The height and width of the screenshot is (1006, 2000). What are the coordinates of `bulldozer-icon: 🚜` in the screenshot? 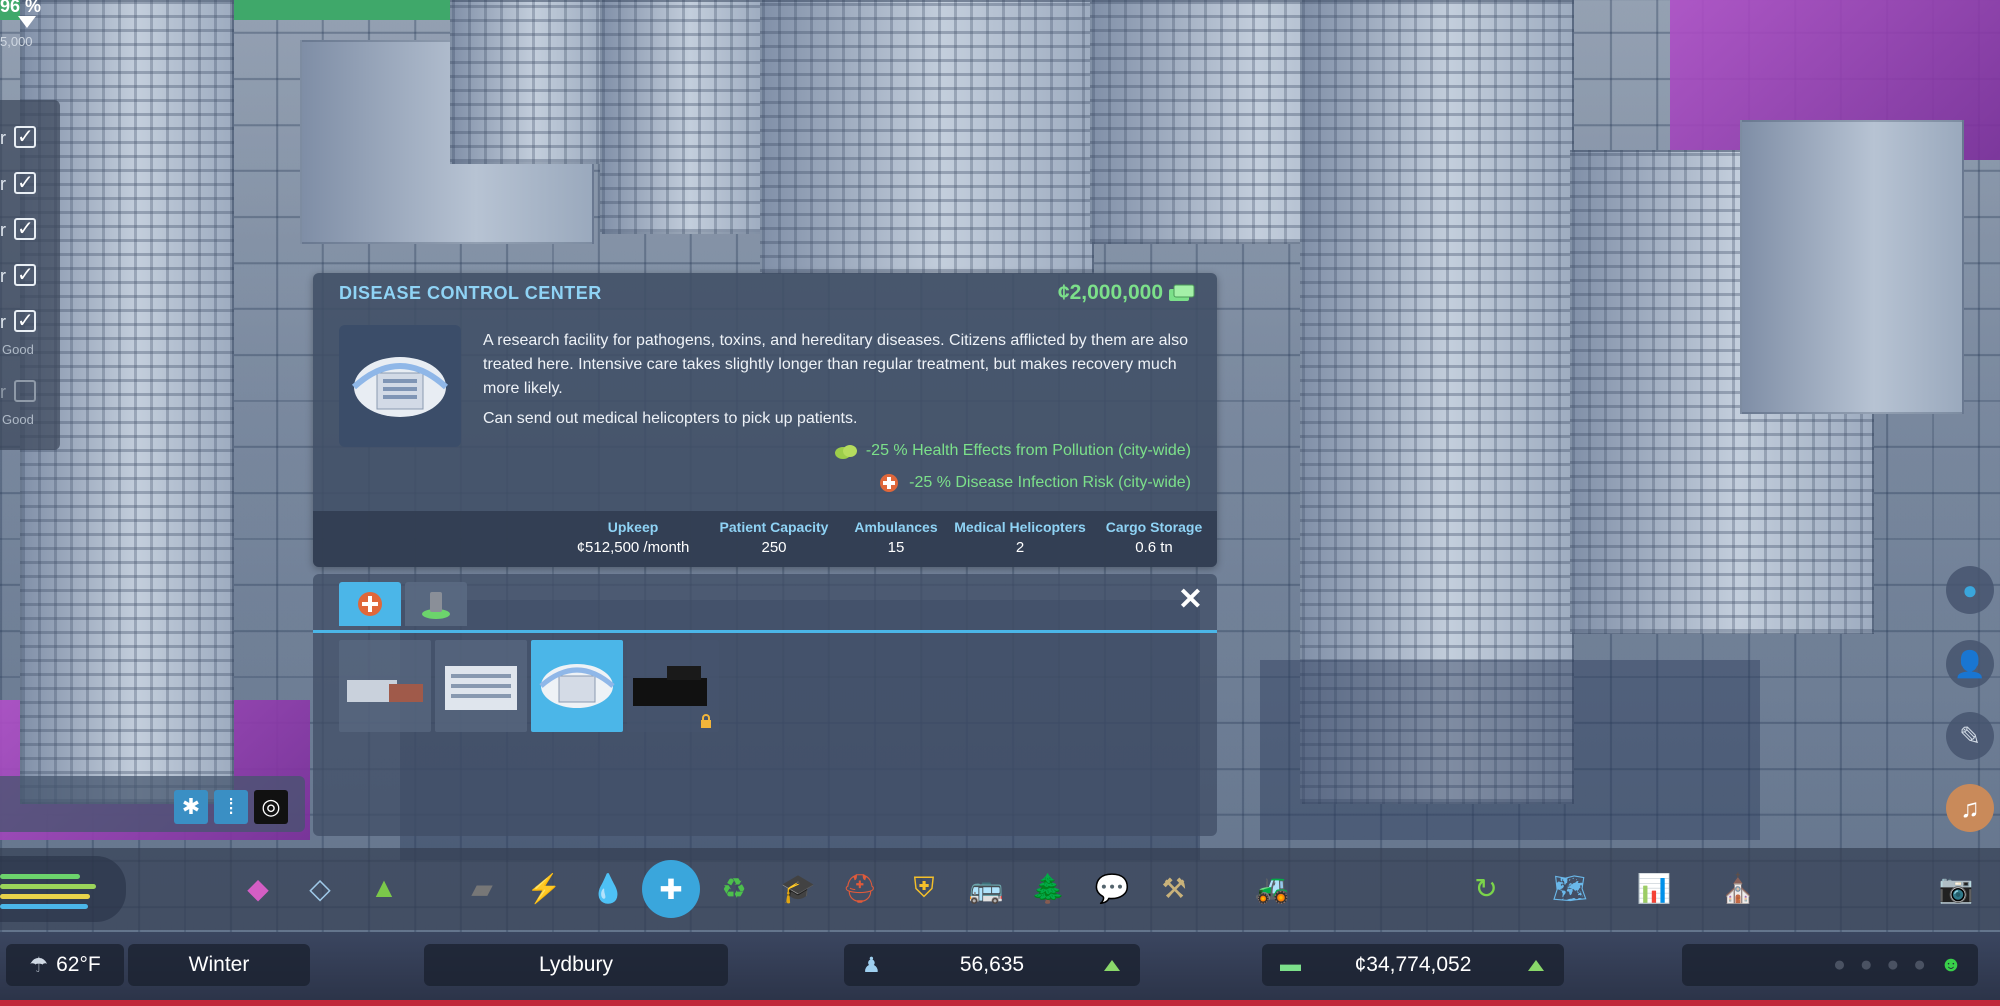 It's located at (1272, 888).